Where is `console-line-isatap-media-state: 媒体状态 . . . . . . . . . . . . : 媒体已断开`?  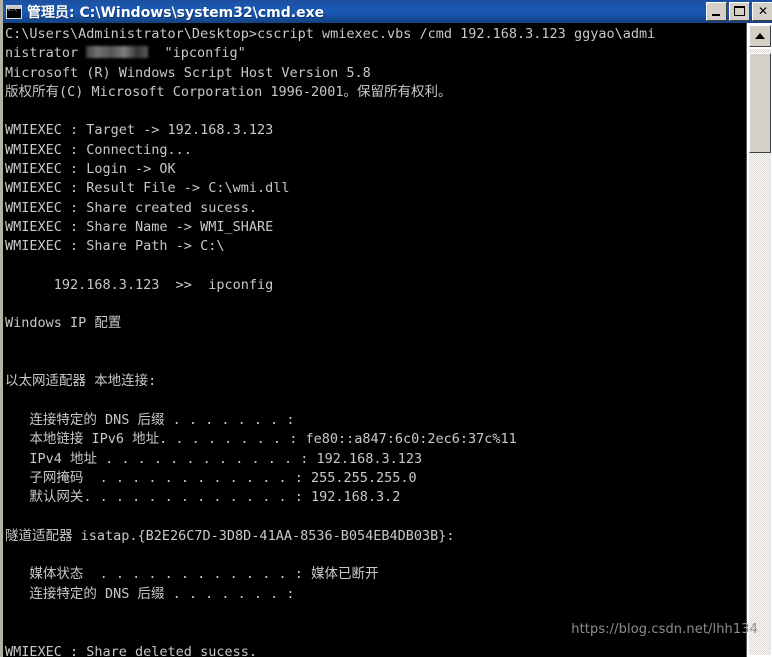 console-line-isatap-media-state: 媒体状态 . . . . . . . . . . . . : 媒体已断开 is located at coordinates (192, 574).